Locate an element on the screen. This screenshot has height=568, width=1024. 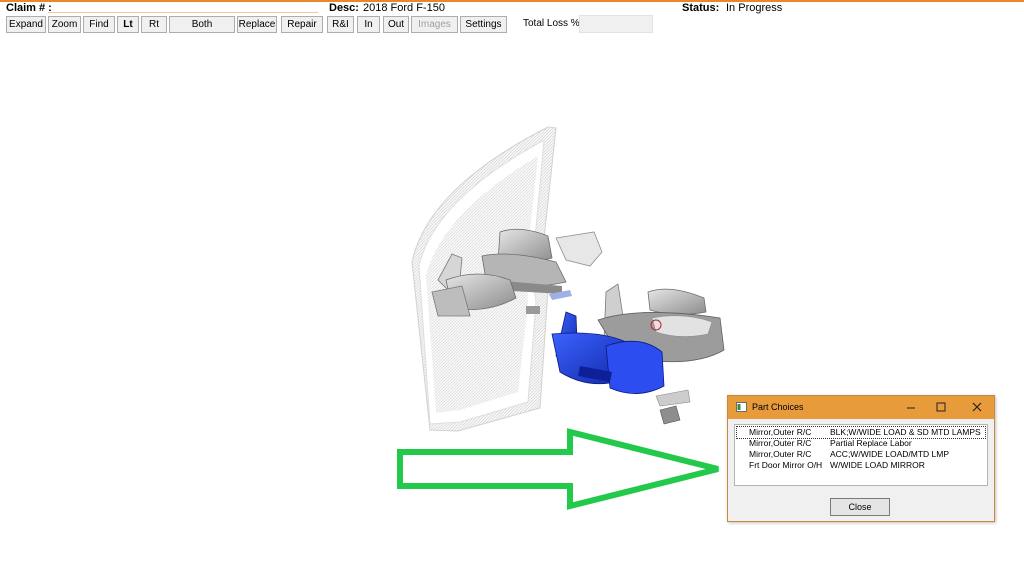
find-button: Find is located at coordinates (99, 24).